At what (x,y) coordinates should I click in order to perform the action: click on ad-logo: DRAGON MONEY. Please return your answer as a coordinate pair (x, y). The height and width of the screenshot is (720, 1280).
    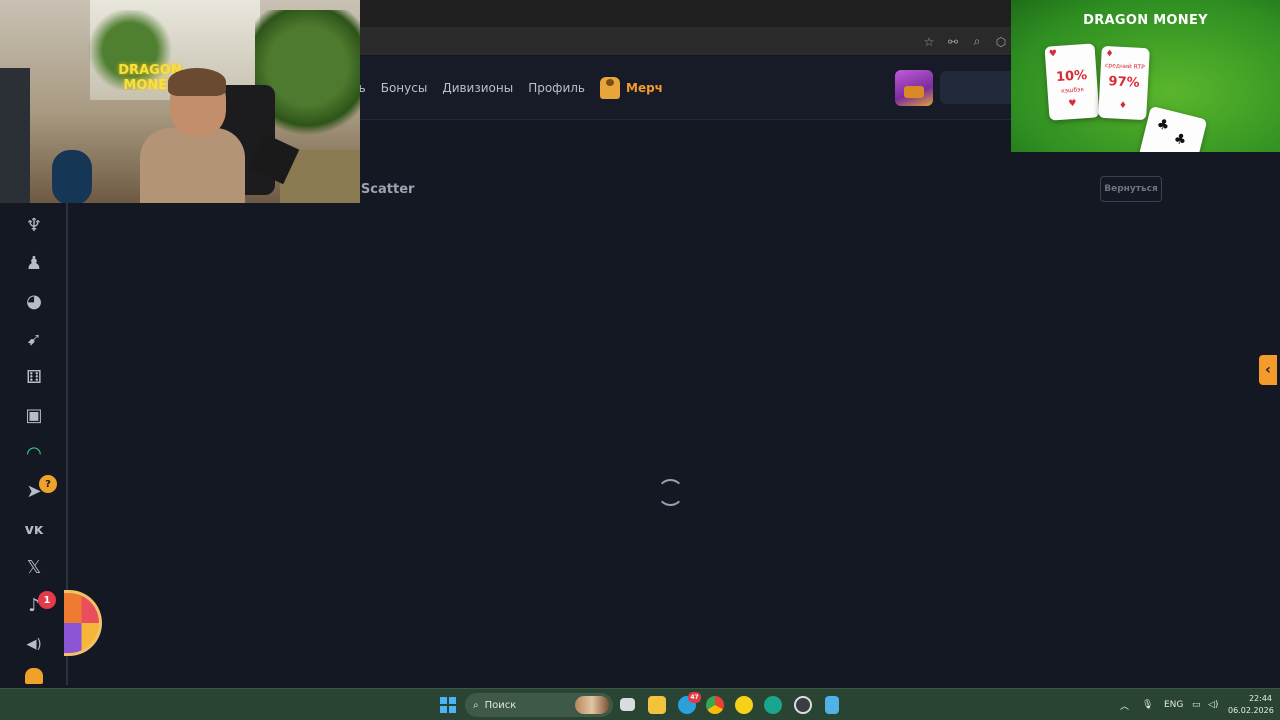
    Looking at the image, I should click on (1145, 20).